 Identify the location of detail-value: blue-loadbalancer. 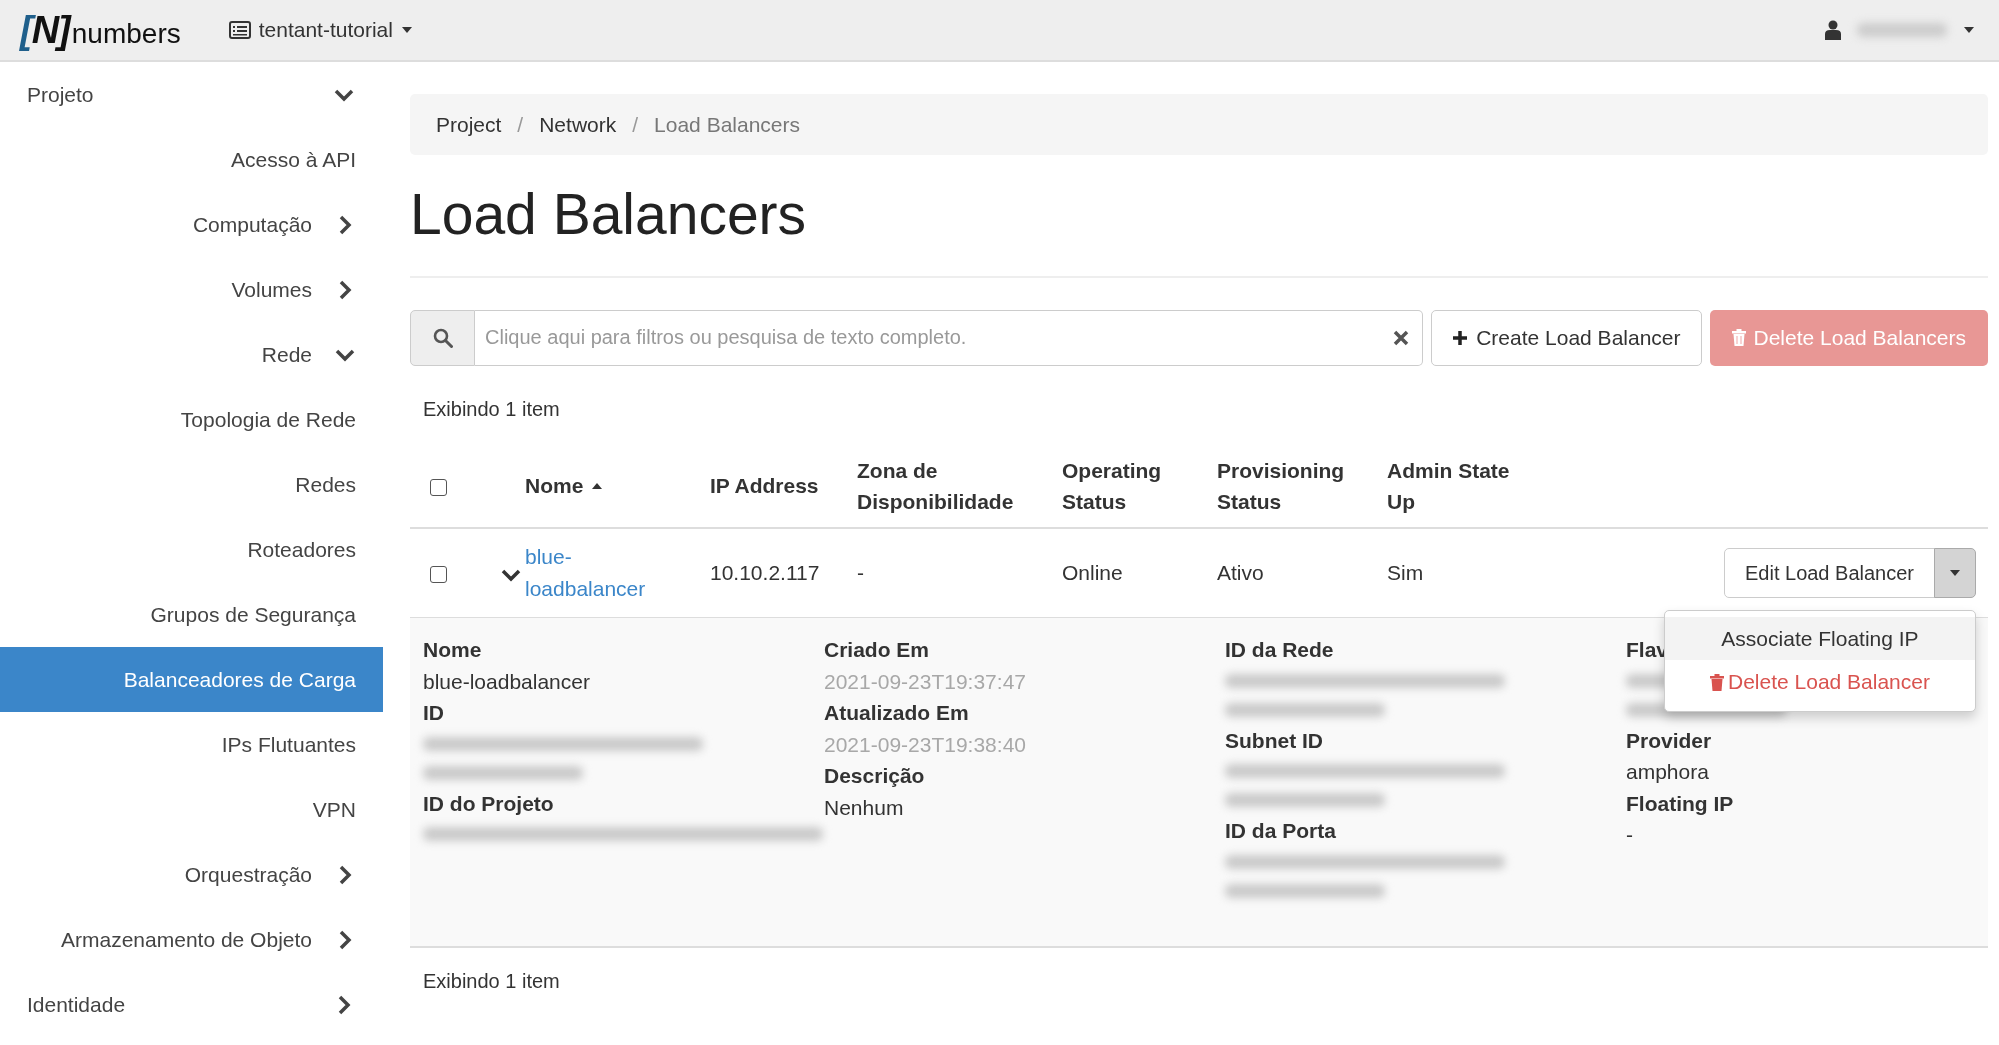
(506, 681).